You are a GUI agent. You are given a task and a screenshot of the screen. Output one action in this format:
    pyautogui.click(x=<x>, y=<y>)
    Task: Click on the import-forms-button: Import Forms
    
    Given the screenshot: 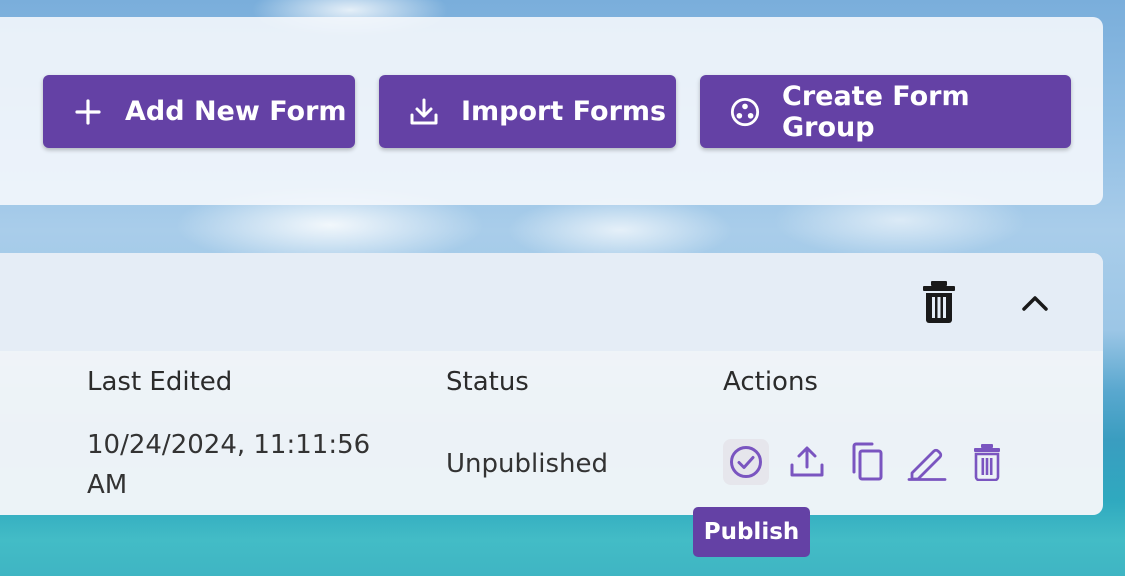 What is the action you would take?
    pyautogui.click(x=527, y=111)
    